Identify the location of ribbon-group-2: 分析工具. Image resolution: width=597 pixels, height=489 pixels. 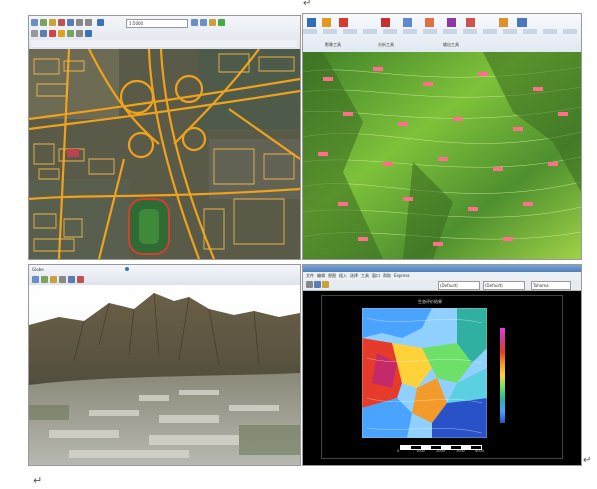
(386, 44).